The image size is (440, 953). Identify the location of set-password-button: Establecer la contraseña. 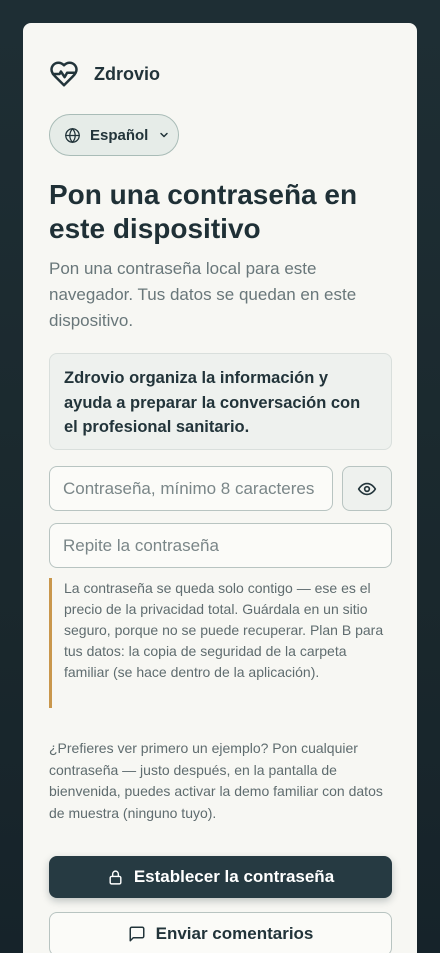
(220, 877).